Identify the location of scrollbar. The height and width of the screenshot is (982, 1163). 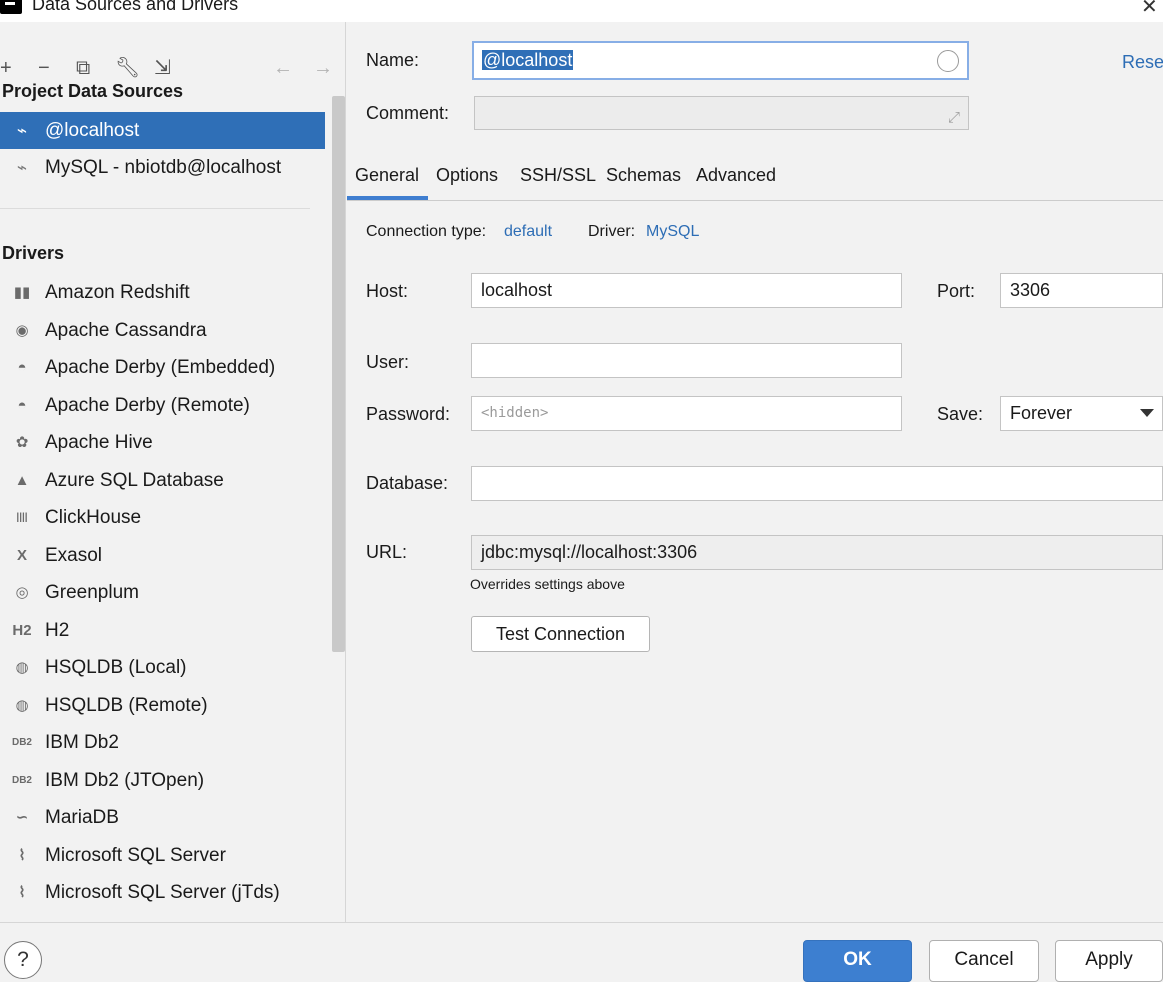
(338, 374).